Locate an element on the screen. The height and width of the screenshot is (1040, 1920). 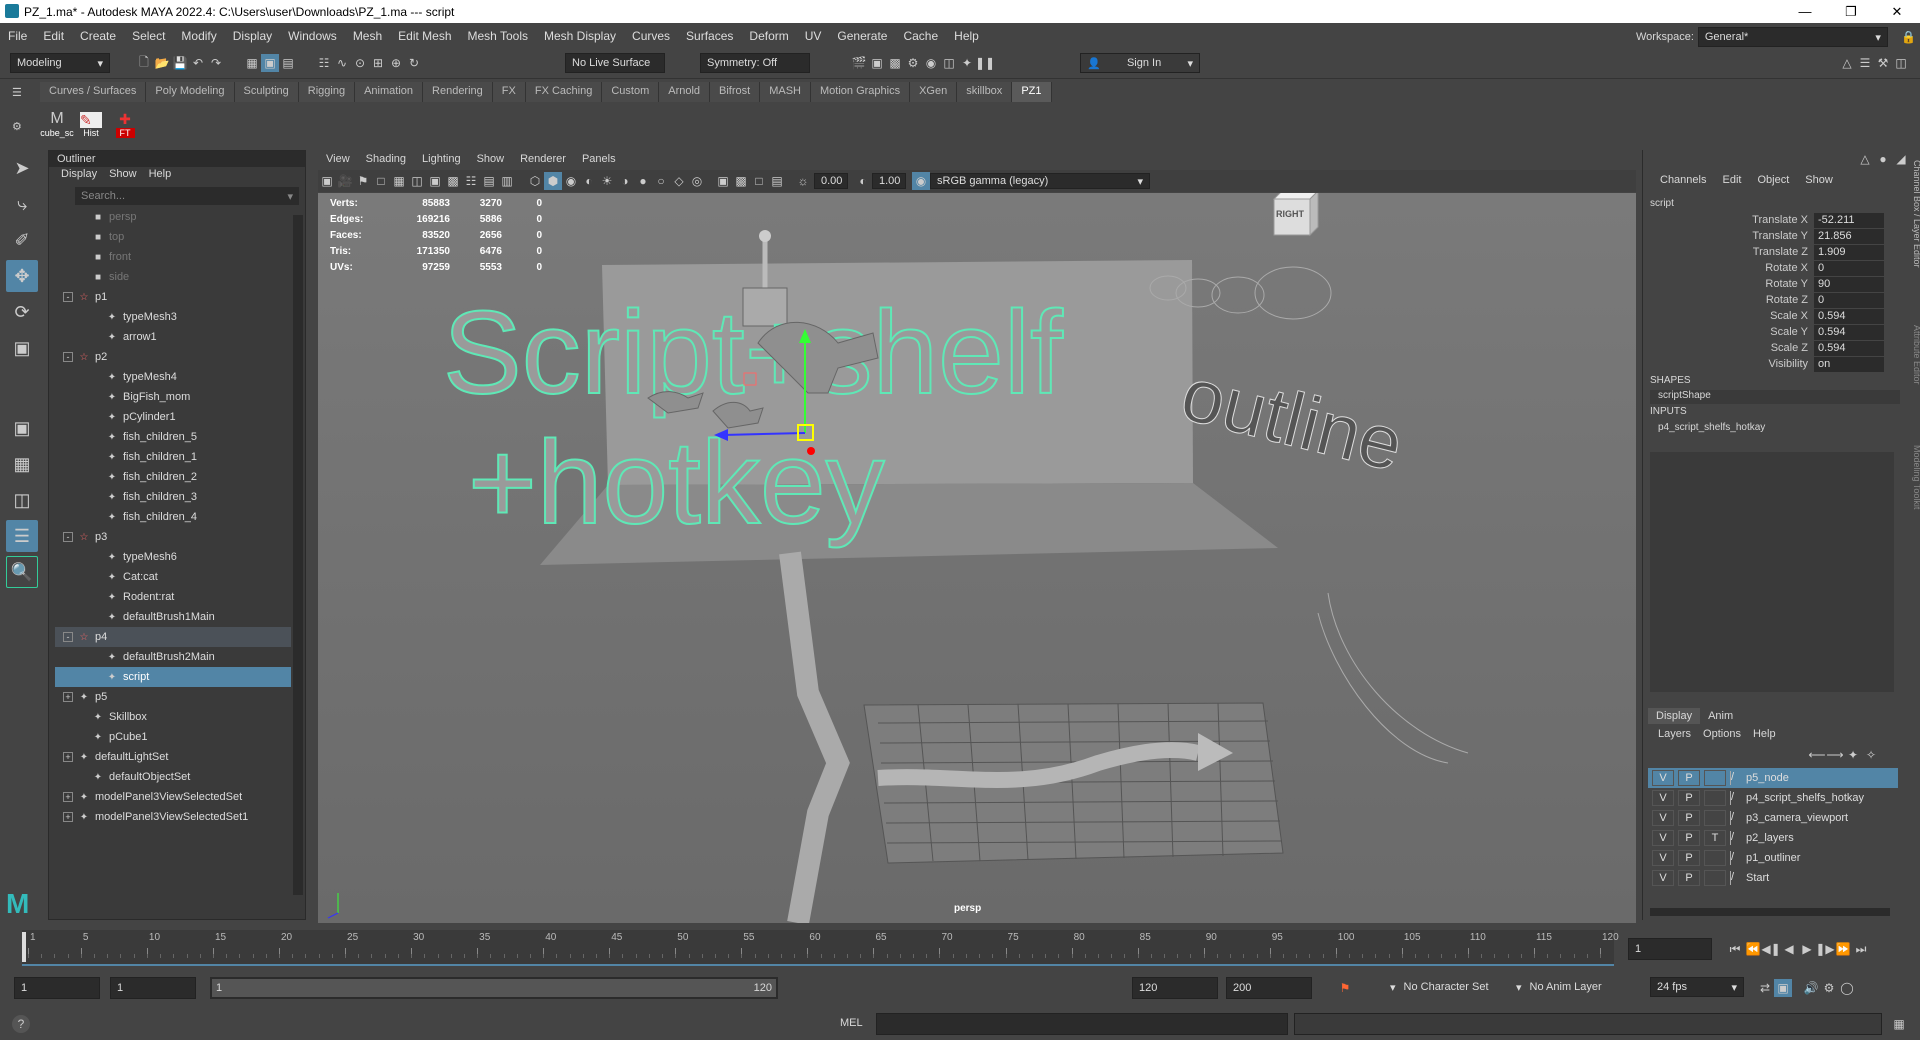
step-forward-key-icon: ⏩ is located at coordinates (1843, 949).